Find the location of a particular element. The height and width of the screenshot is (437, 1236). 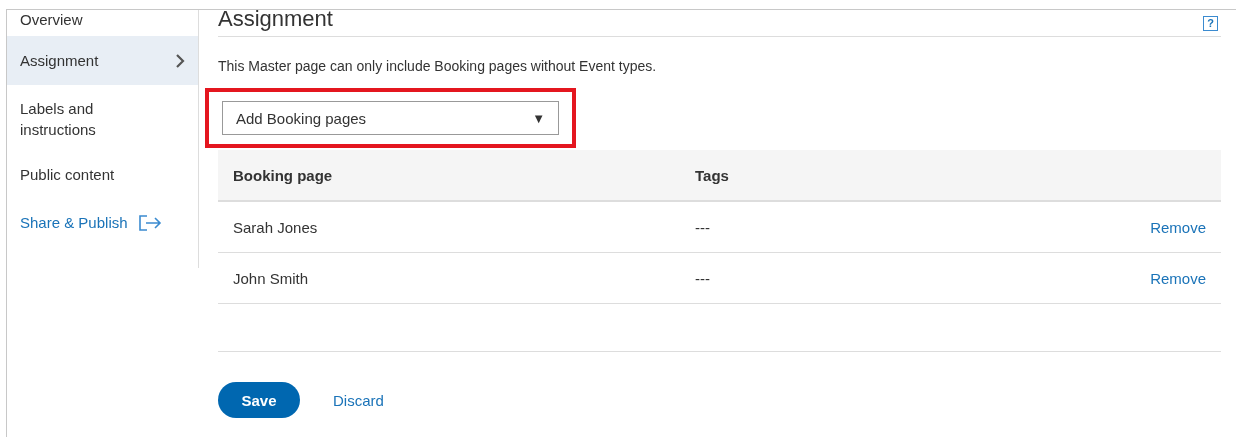

sidebar-item: Public content is located at coordinates (102, 174).